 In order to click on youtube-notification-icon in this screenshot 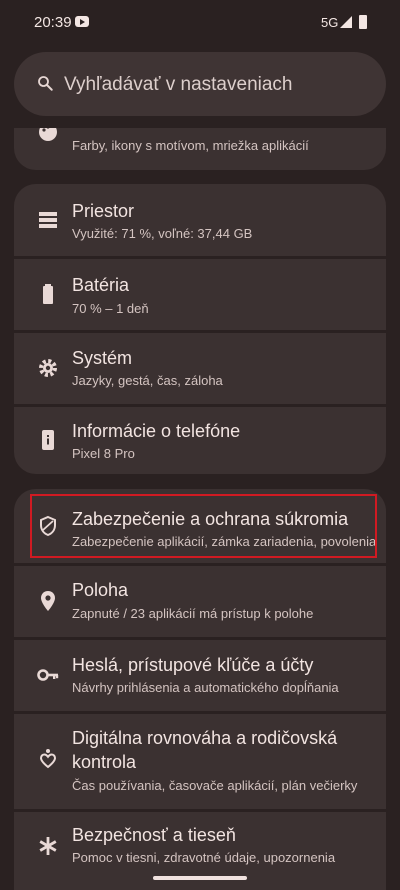, I will do `click(82, 21)`.